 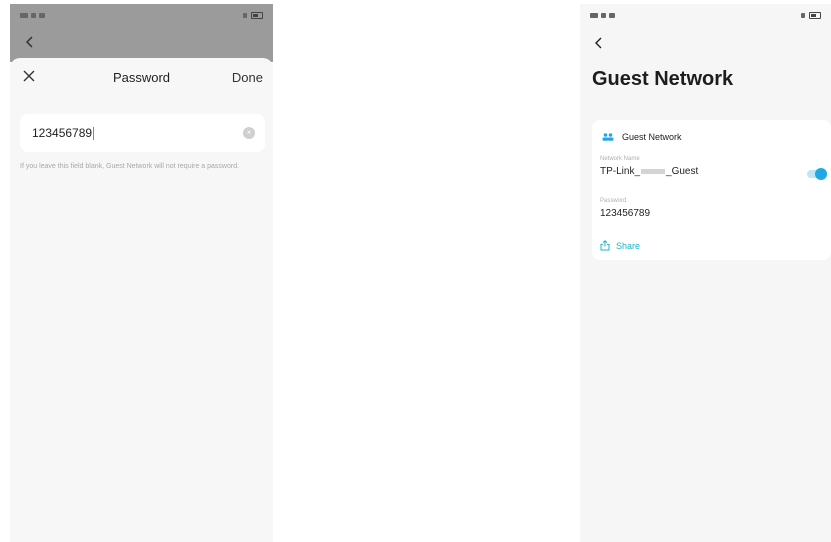 I want to click on share-icon, so click(x=605, y=245).